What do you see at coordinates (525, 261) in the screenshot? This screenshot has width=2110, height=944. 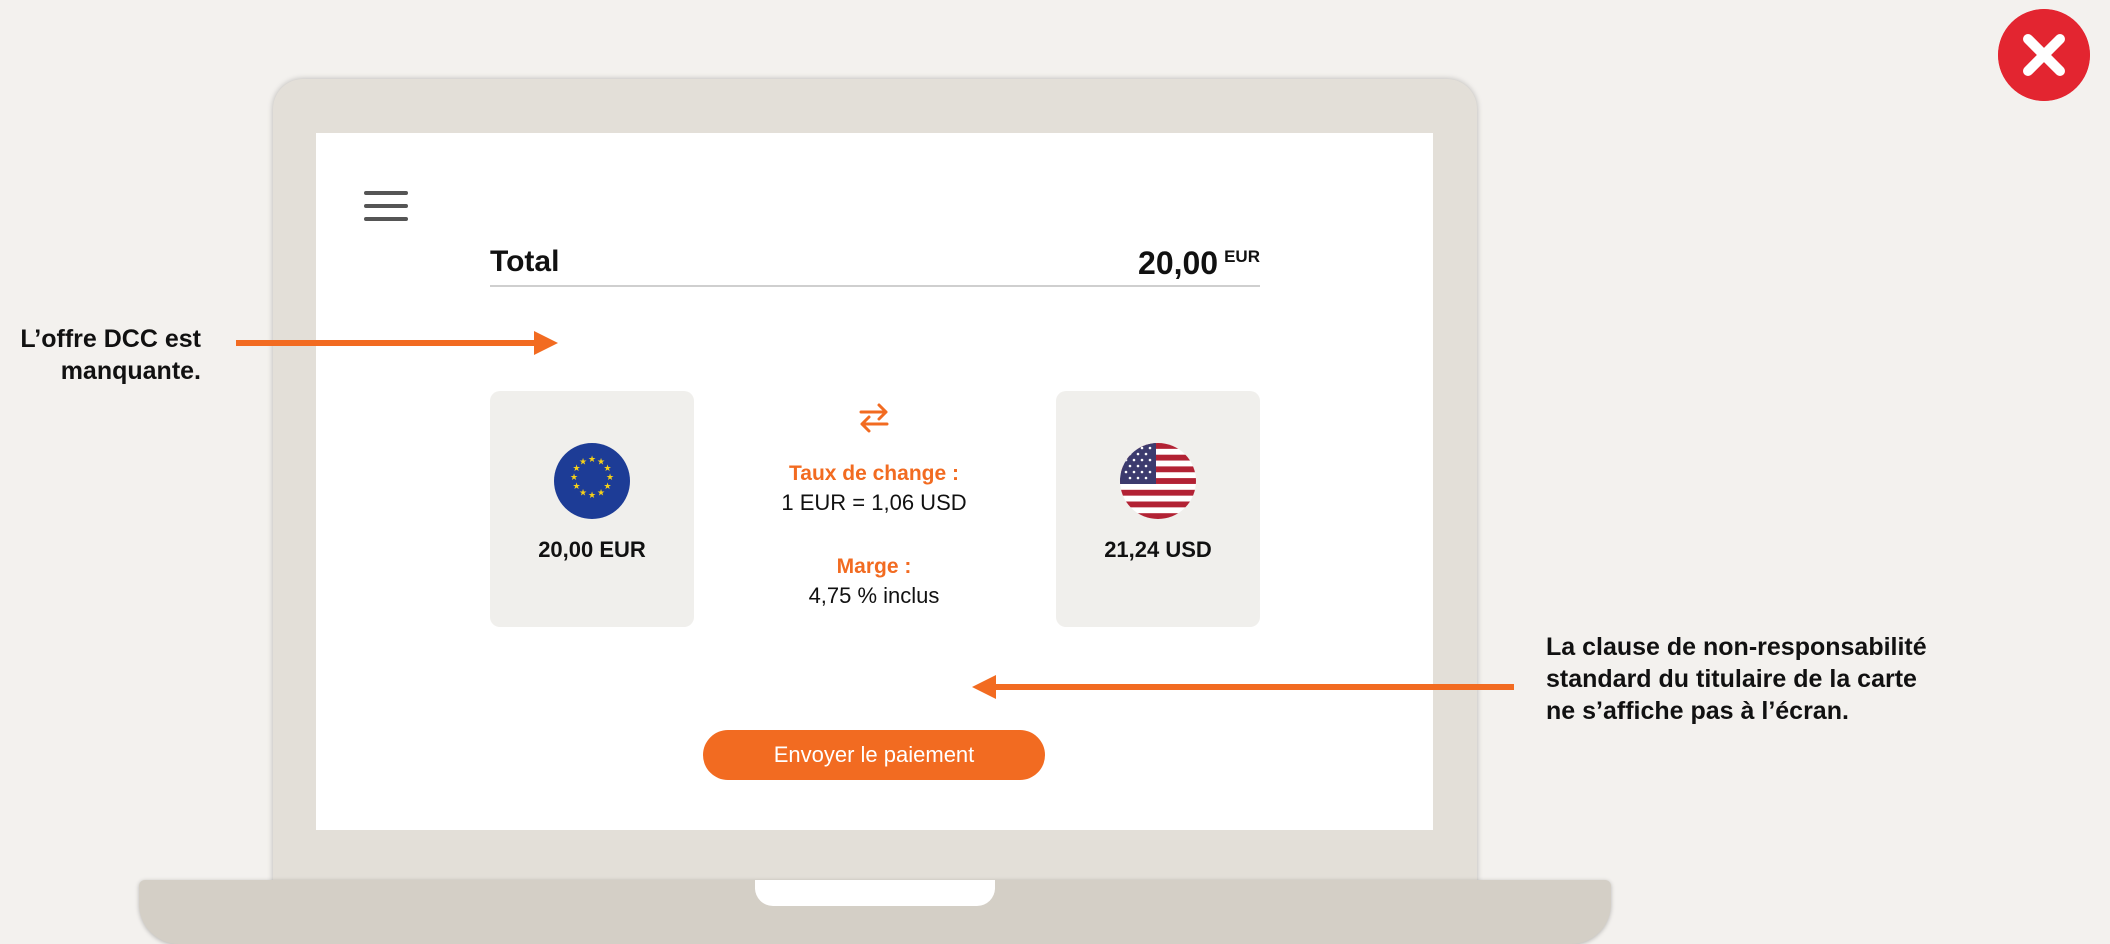 I see `total-label: Total` at bounding box center [525, 261].